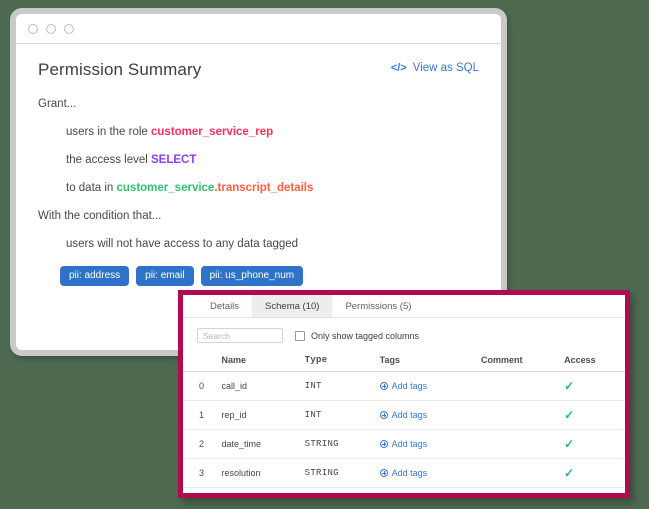 The image size is (649, 509). Describe the element at coordinates (95, 276) in the screenshot. I see `tag-pill: pii: address` at that location.